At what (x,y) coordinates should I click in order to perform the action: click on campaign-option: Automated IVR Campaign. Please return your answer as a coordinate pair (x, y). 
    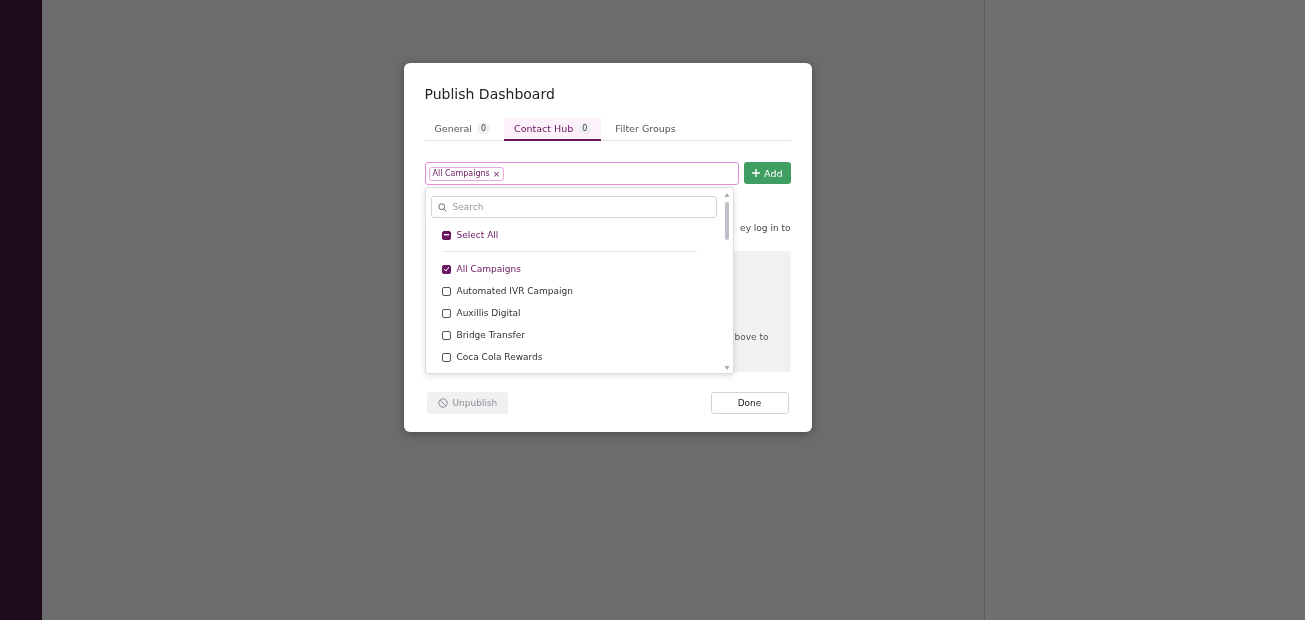
    Looking at the image, I should click on (573, 291).